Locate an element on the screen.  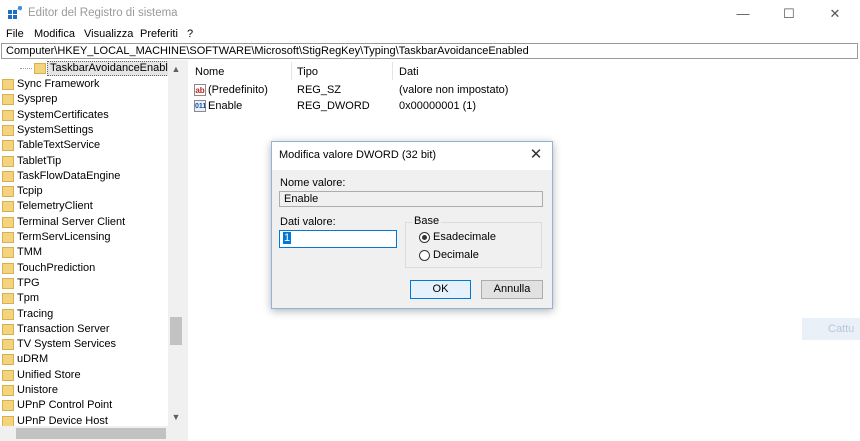
radio-hexadecimal-label: Esadecimale is located at coordinates (464, 237).